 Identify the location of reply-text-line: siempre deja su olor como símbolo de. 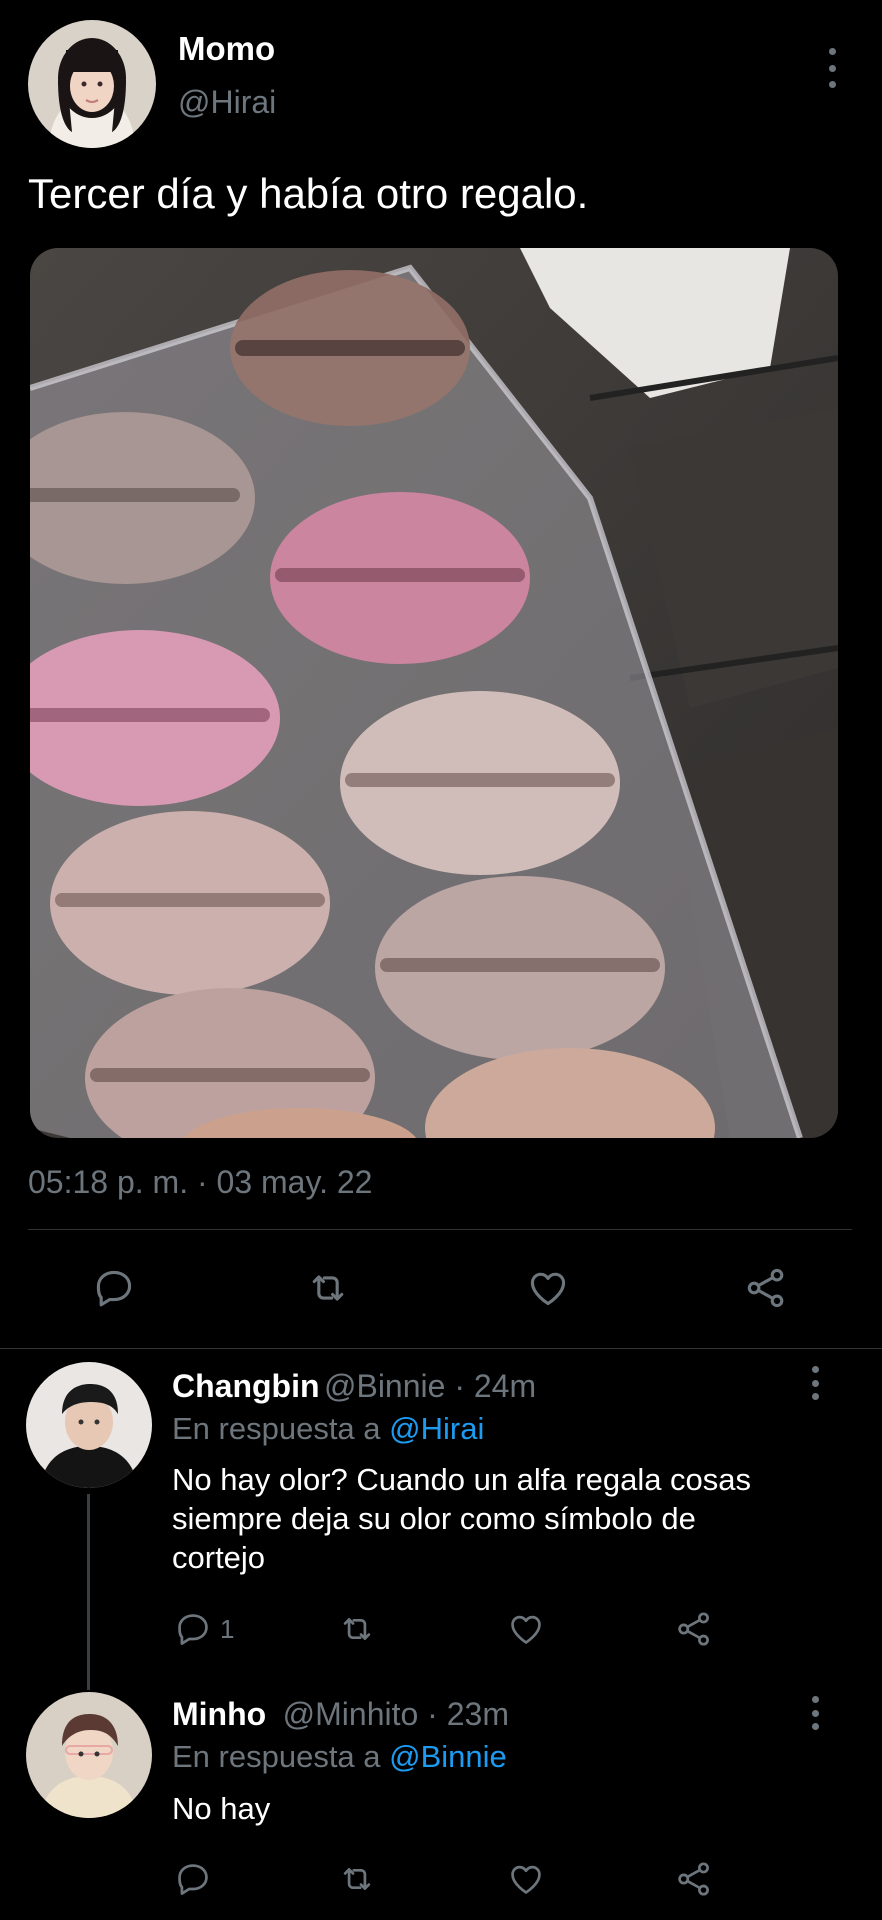
(434, 1518).